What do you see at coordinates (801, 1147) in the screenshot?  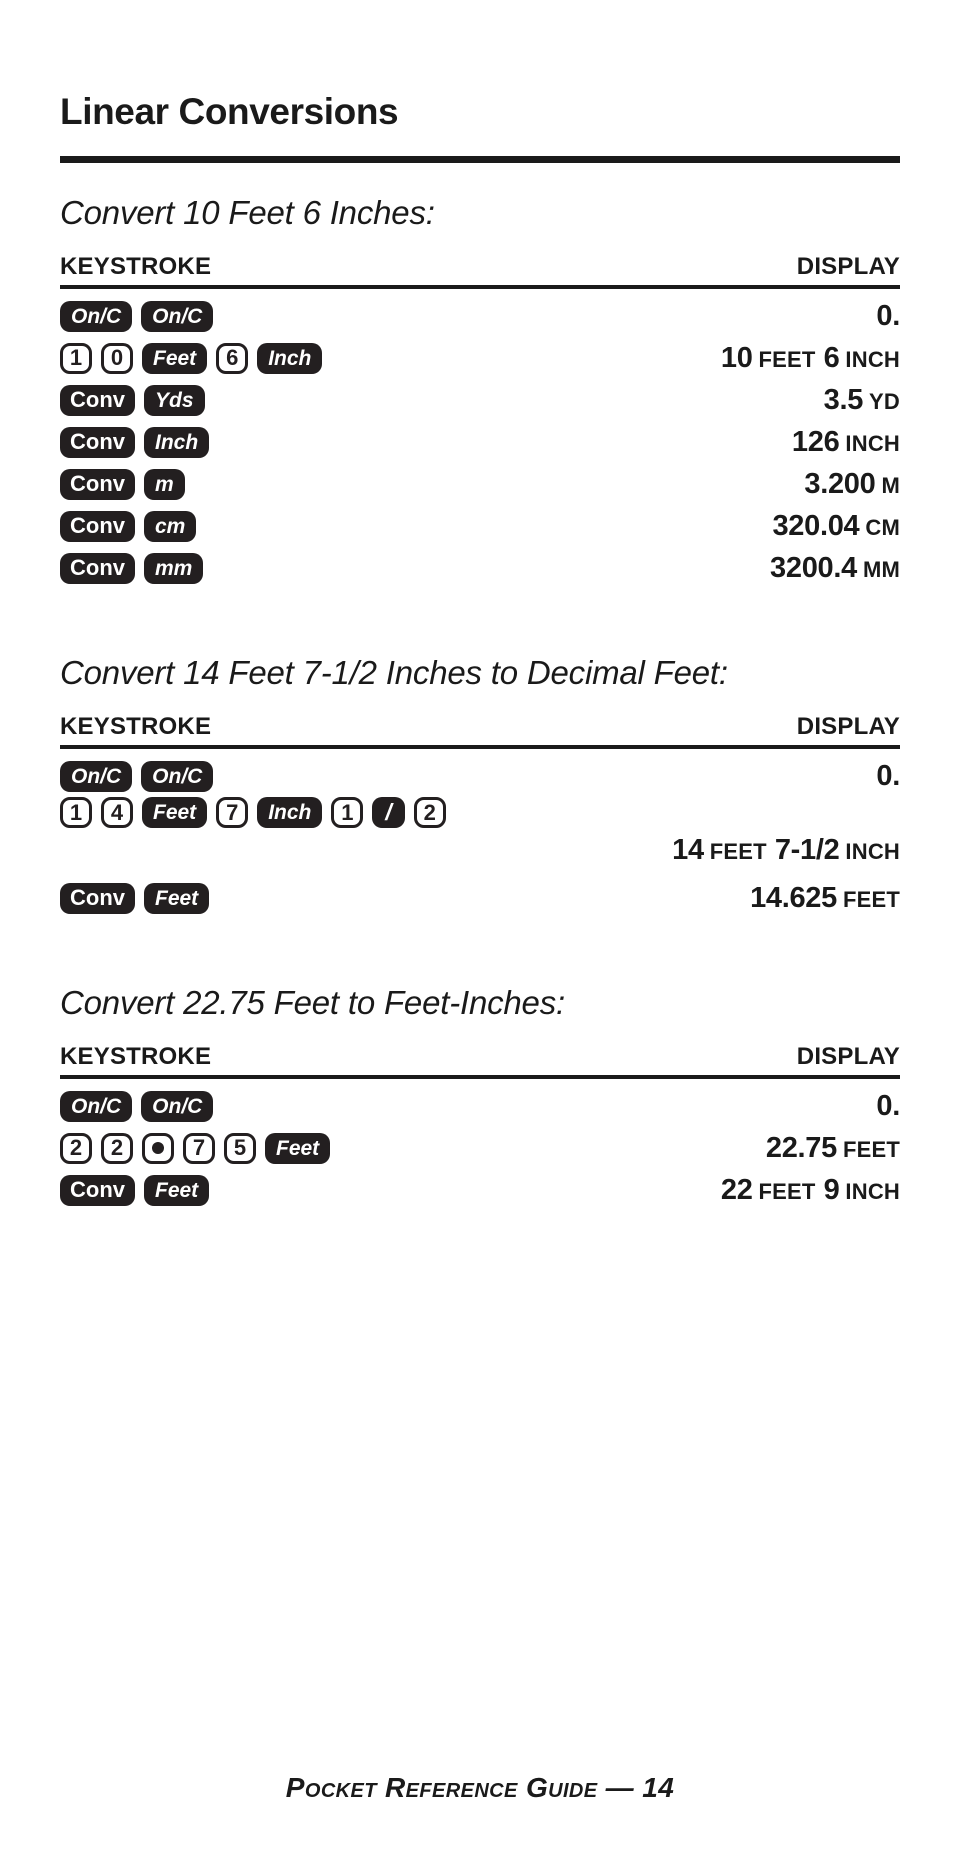 I see `display-number: 22.75` at bounding box center [801, 1147].